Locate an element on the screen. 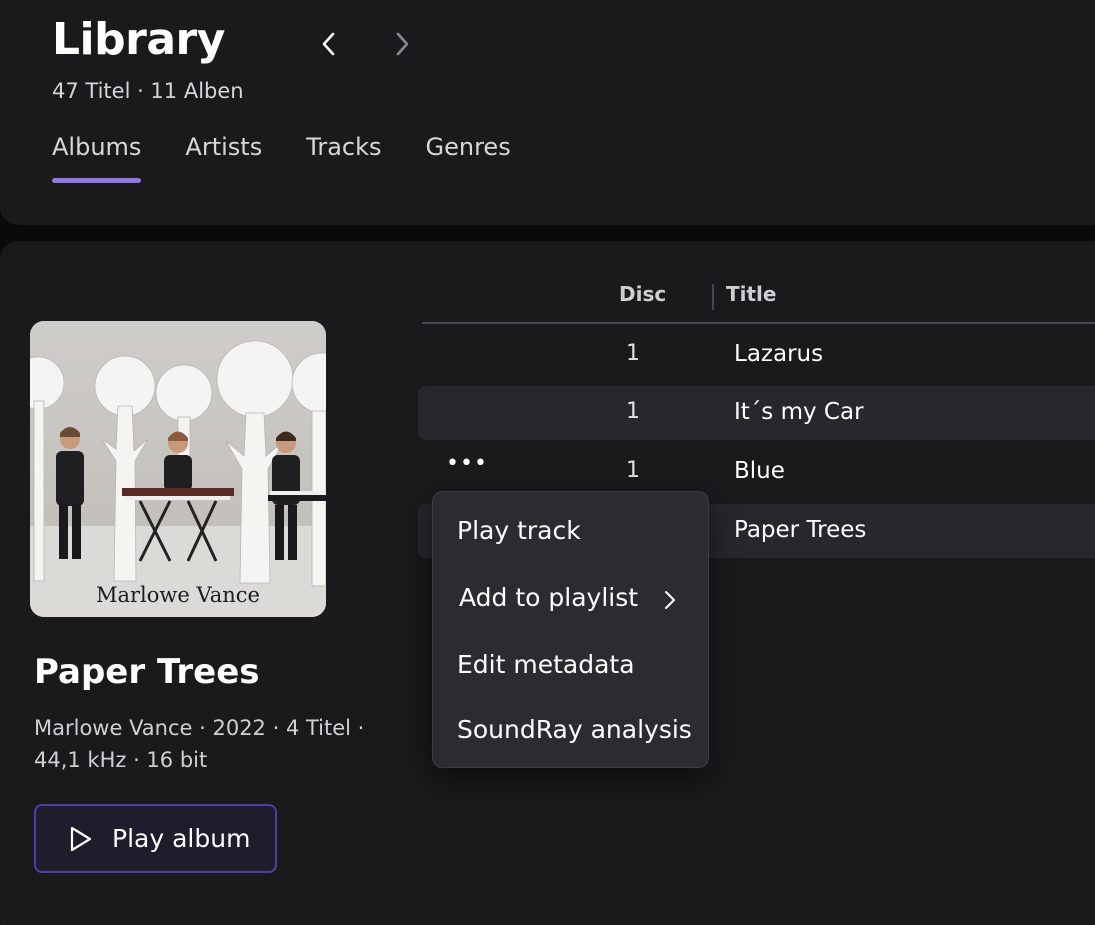 The image size is (1095, 925). menu-item-edit-metadata: Edit metadata is located at coordinates (546, 664).